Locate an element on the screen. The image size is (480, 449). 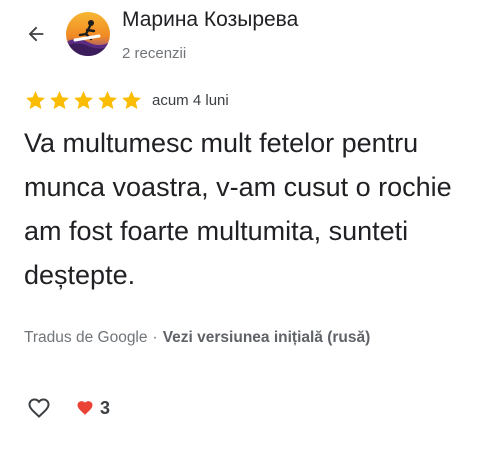
review-count: 2 recenzii is located at coordinates (154, 53).